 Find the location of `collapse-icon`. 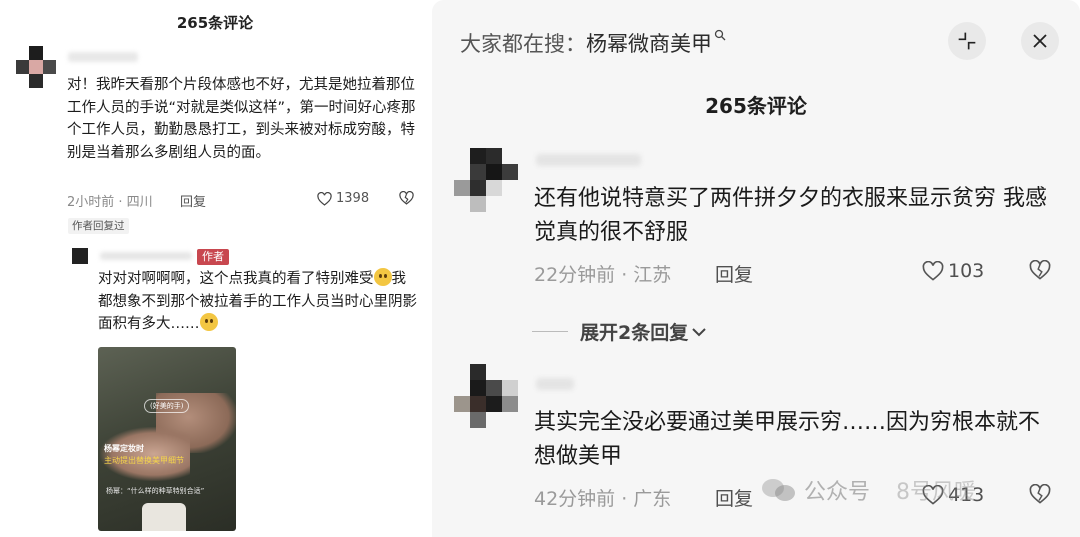

collapse-icon is located at coordinates (967, 41).